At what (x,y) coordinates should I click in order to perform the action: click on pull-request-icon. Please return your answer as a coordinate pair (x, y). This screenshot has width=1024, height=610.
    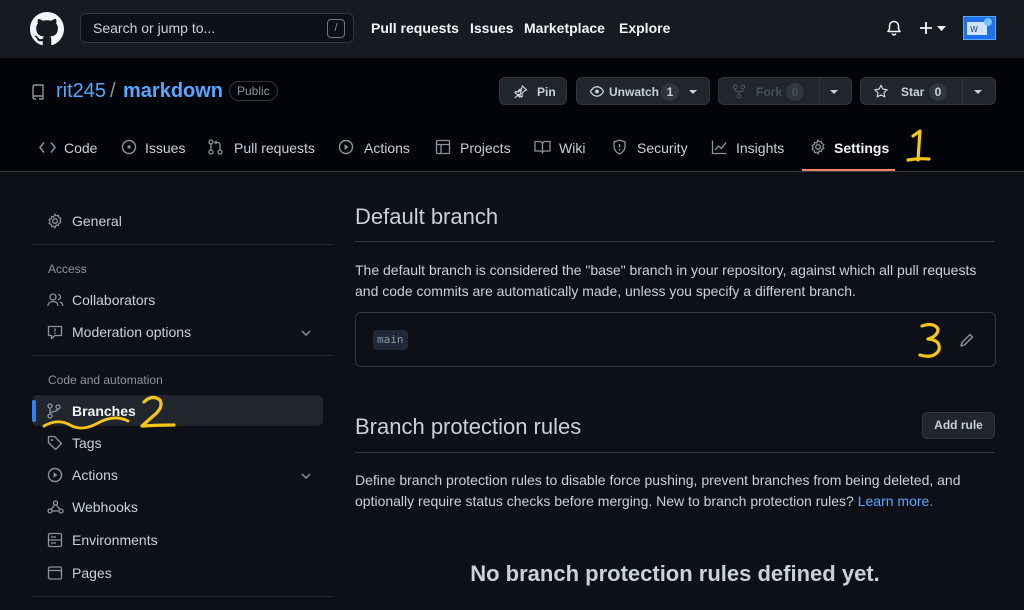
    Looking at the image, I should click on (215, 147).